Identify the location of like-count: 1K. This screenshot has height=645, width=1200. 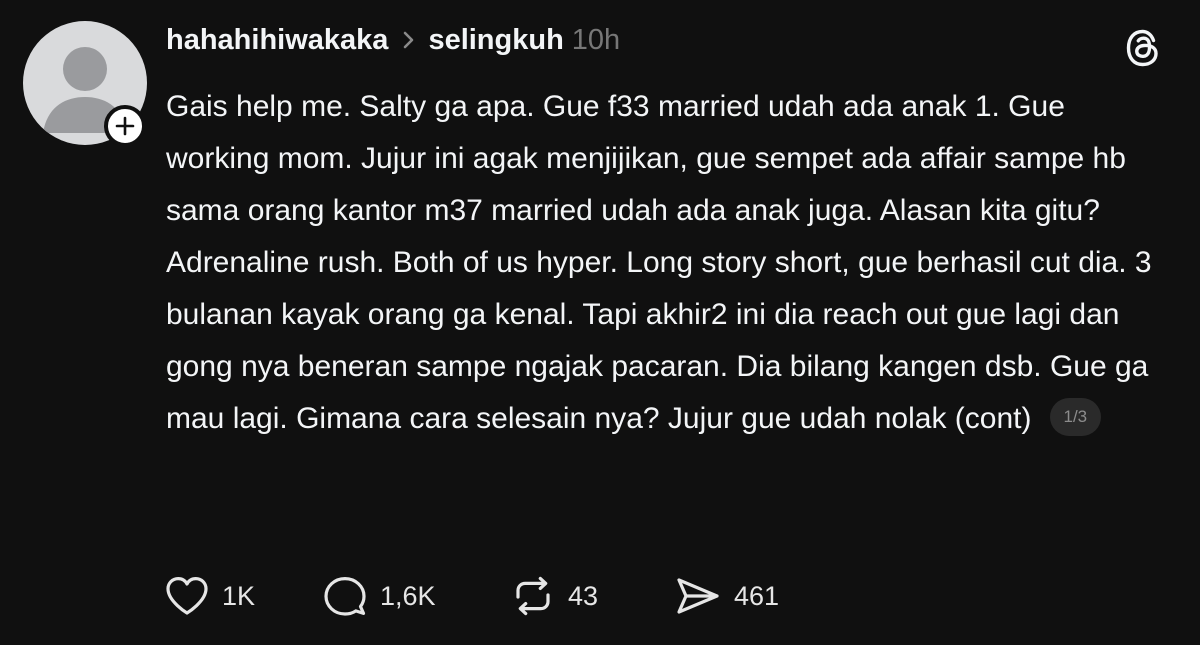
(239, 595).